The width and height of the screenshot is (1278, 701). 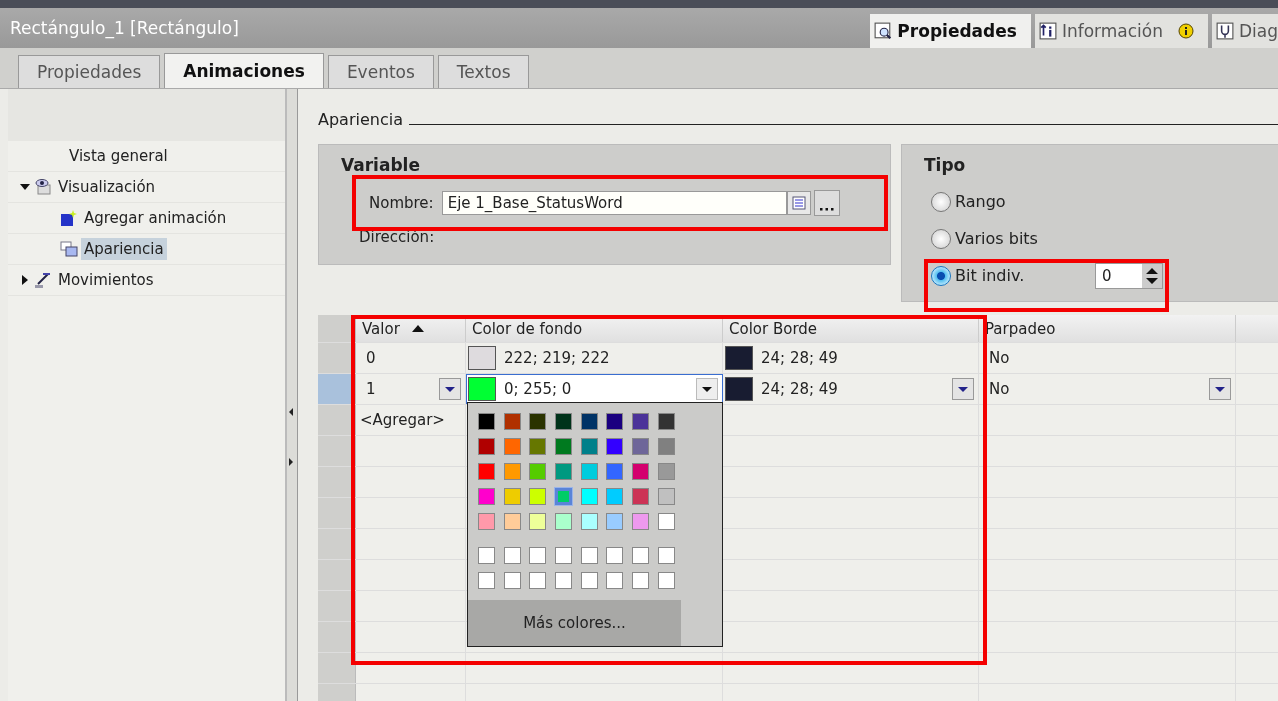 I want to click on add-row-link: <Agregar>, so click(x=402, y=420).